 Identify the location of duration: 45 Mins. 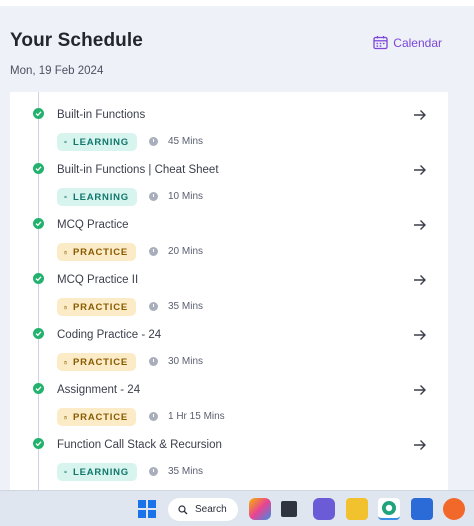
(176, 141).